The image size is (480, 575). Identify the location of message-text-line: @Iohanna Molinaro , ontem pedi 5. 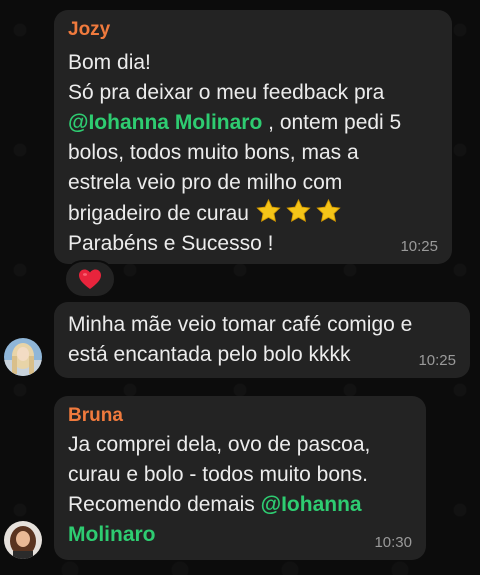
(253, 123).